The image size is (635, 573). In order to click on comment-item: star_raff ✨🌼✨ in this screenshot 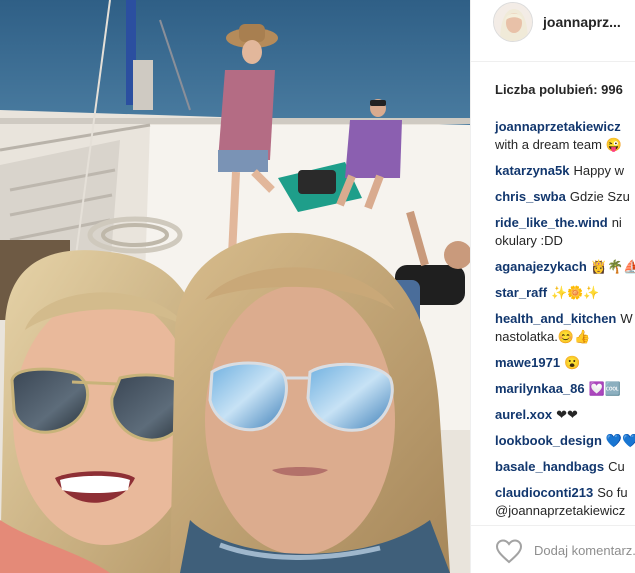, I will do `click(565, 297)`.